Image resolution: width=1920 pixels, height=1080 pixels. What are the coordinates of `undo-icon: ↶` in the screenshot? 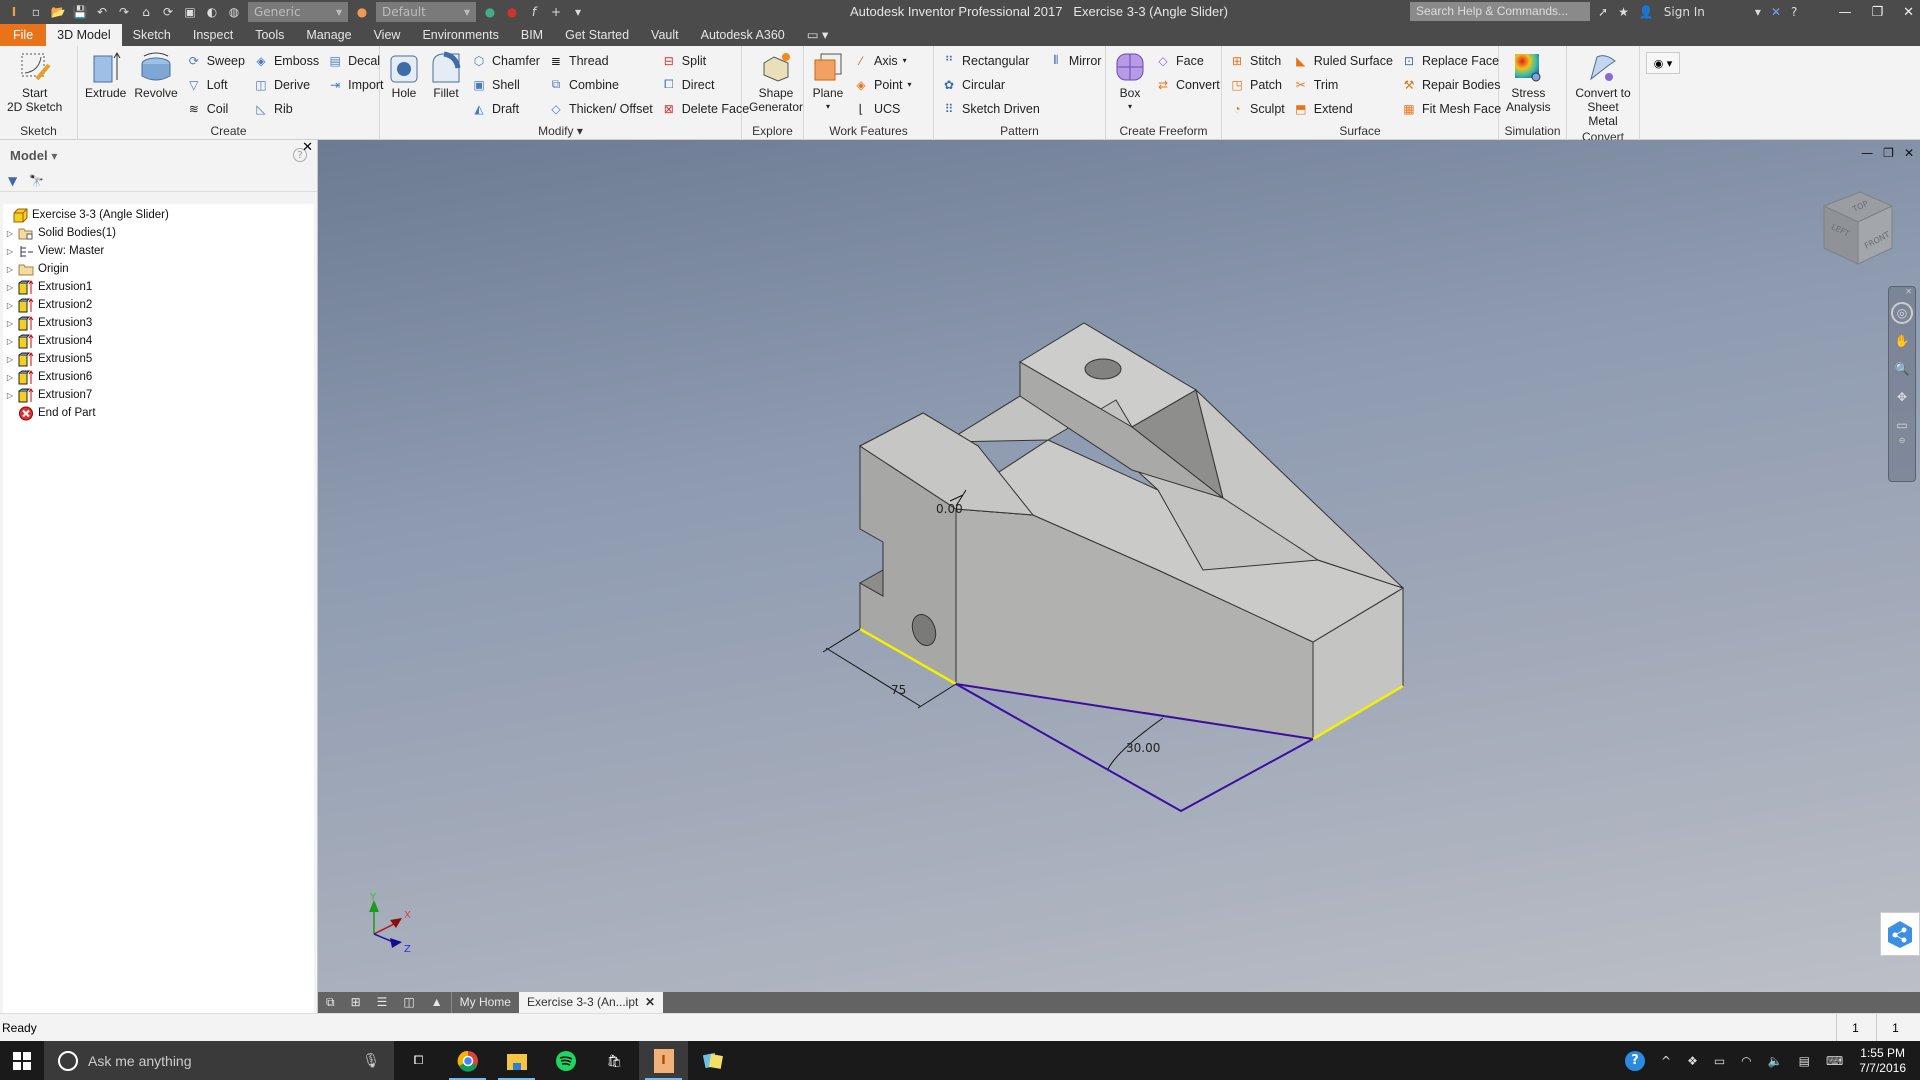 It's located at (102, 12).